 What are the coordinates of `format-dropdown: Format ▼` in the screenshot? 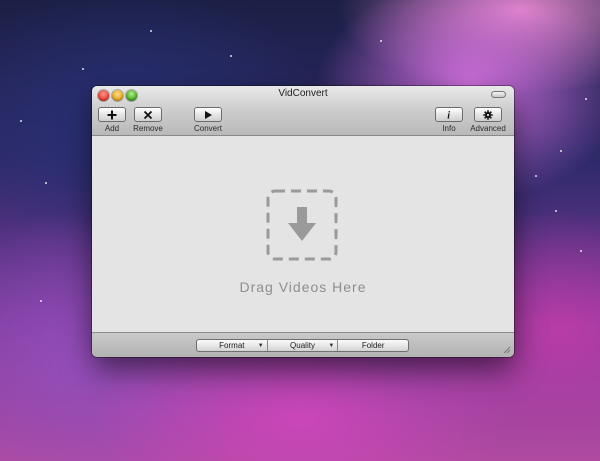 It's located at (232, 345).